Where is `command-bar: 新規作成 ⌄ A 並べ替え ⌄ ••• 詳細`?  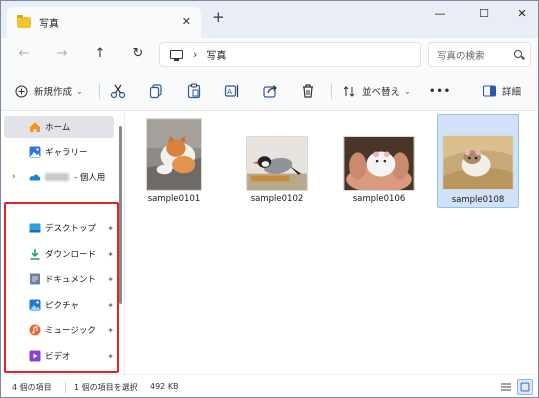 command-bar: 新規作成 ⌄ A 並べ替え ⌄ ••• 詳細 is located at coordinates (269, 91).